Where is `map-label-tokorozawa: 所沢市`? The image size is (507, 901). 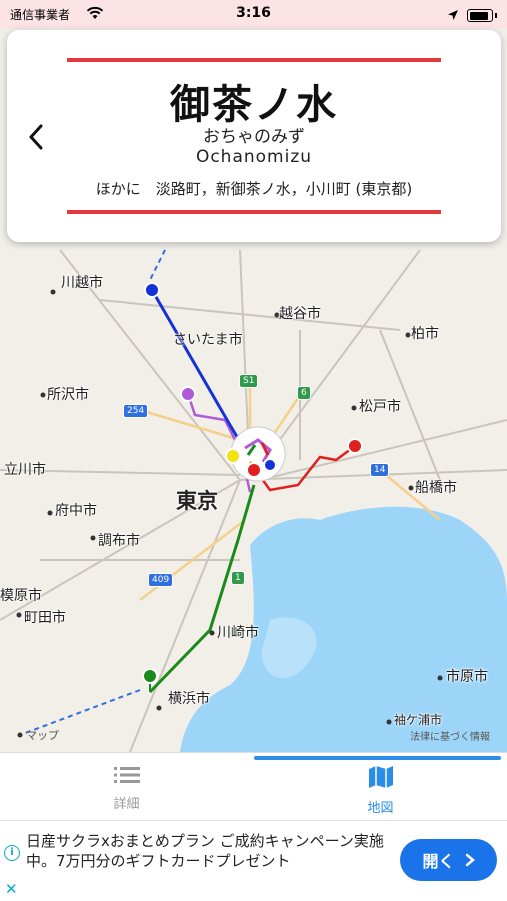
map-label-tokorozawa: 所沢市 is located at coordinates (68, 395).